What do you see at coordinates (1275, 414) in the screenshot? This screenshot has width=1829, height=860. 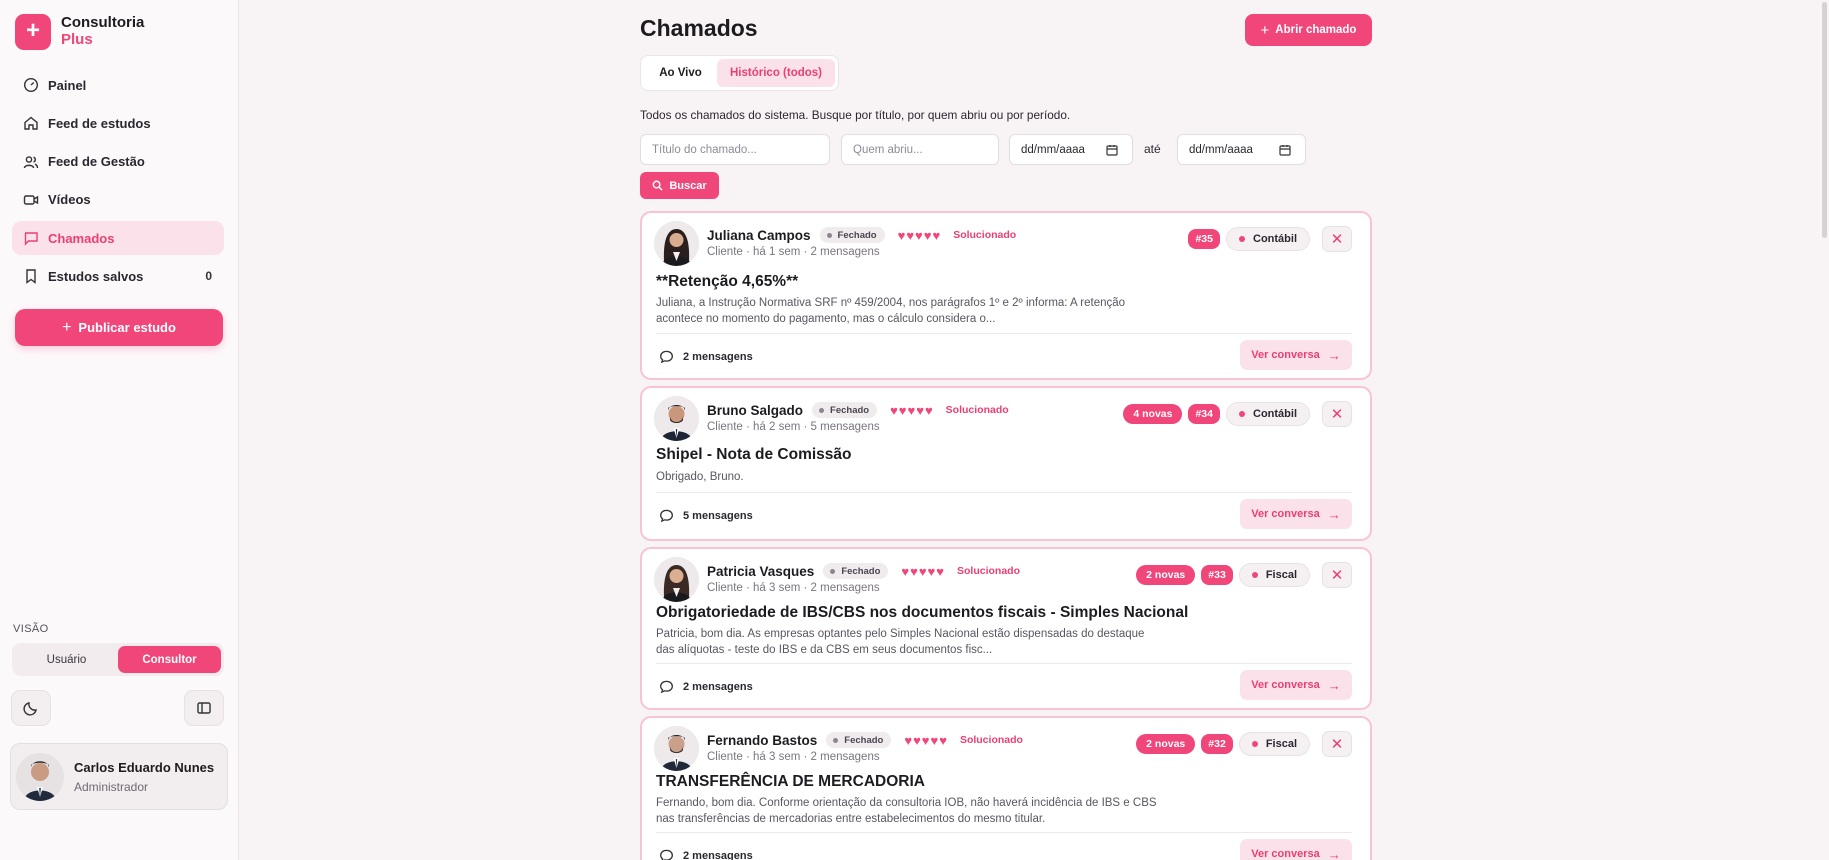 I see `category-label: Contábil` at bounding box center [1275, 414].